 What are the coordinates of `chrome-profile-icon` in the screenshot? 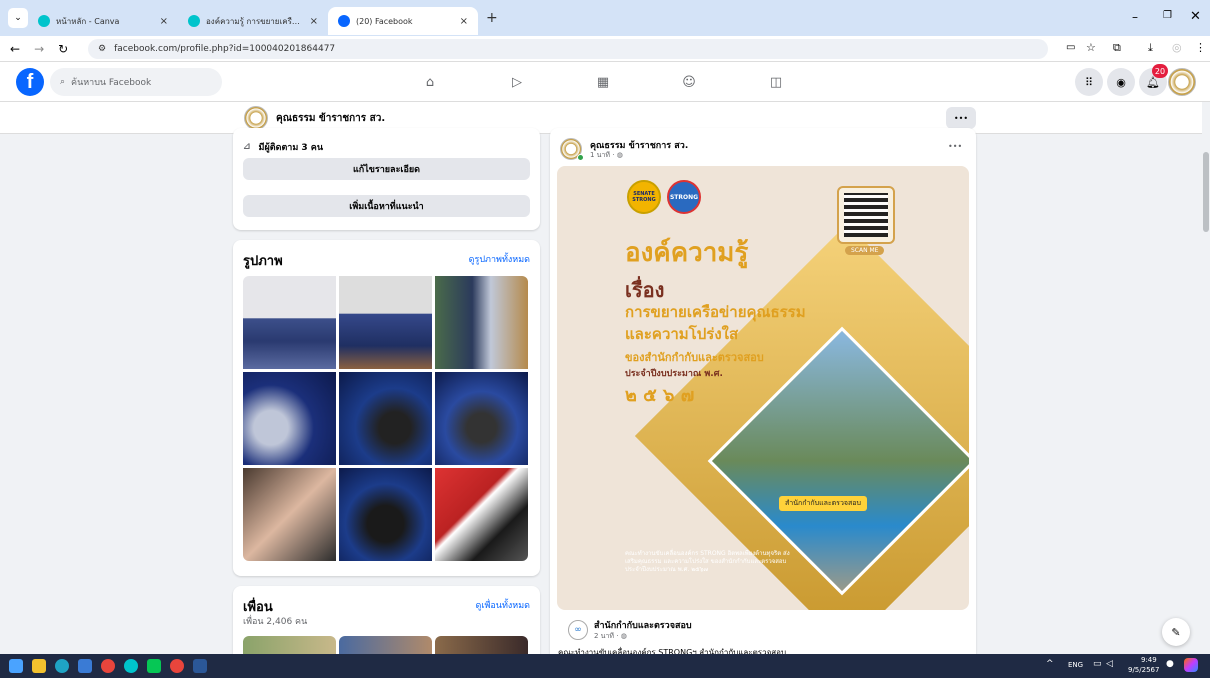 It's located at (177, 666).